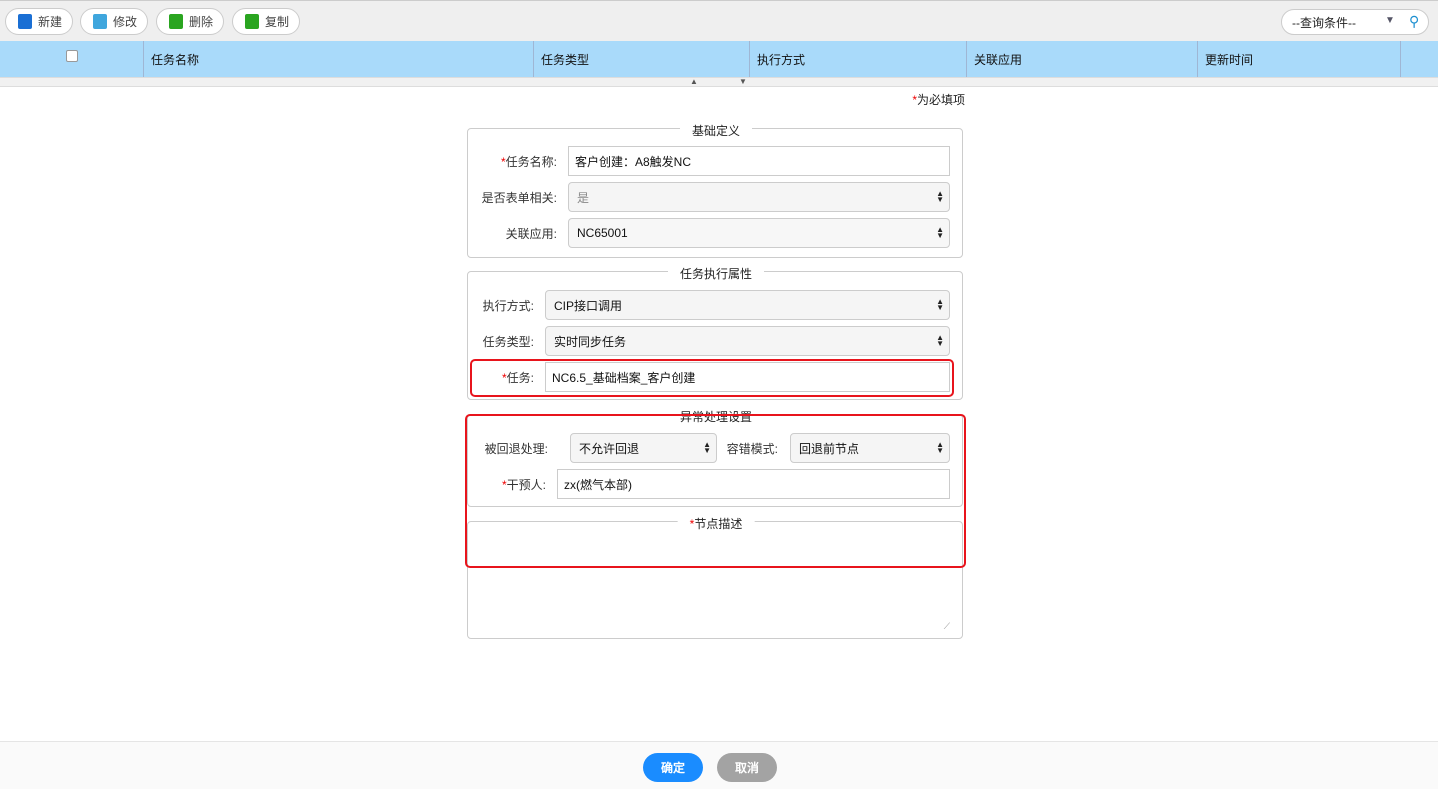 This screenshot has height=789, width=1438. Describe the element at coordinates (25, 21) in the screenshot. I see `new-file-icon` at that location.